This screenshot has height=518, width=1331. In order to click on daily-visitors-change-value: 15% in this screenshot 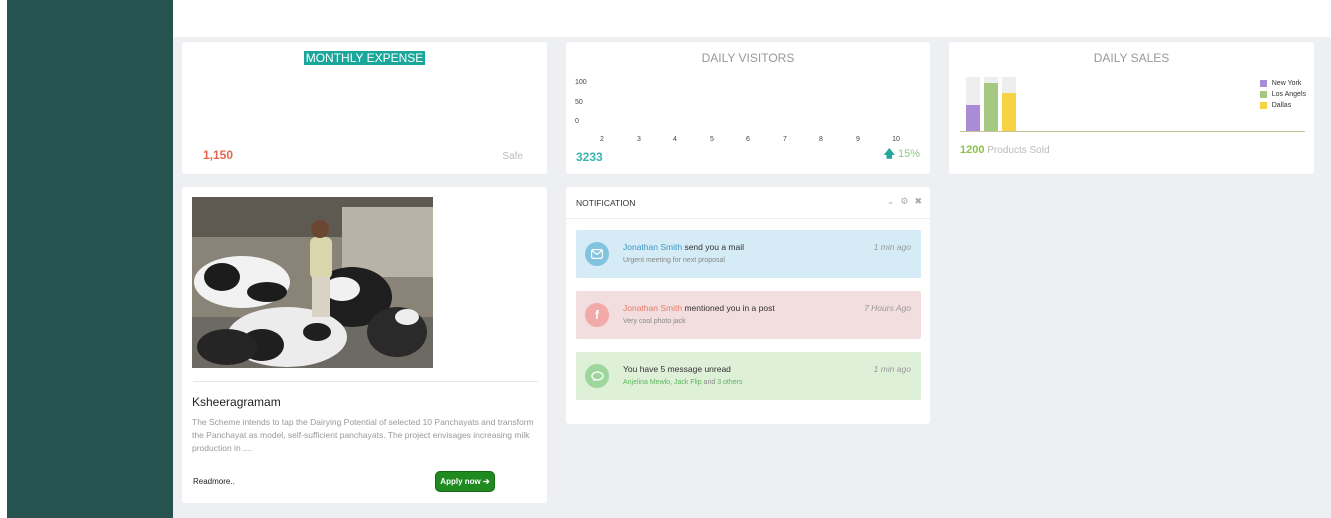, I will do `click(908, 154)`.